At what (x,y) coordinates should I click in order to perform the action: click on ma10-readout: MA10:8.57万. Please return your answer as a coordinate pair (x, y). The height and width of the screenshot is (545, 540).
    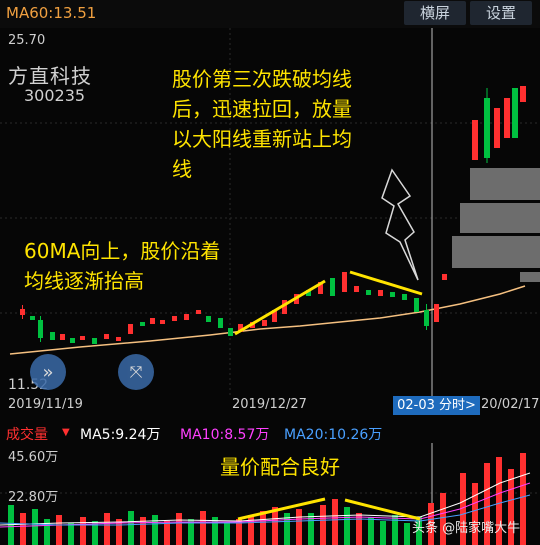
    Looking at the image, I should click on (225, 435).